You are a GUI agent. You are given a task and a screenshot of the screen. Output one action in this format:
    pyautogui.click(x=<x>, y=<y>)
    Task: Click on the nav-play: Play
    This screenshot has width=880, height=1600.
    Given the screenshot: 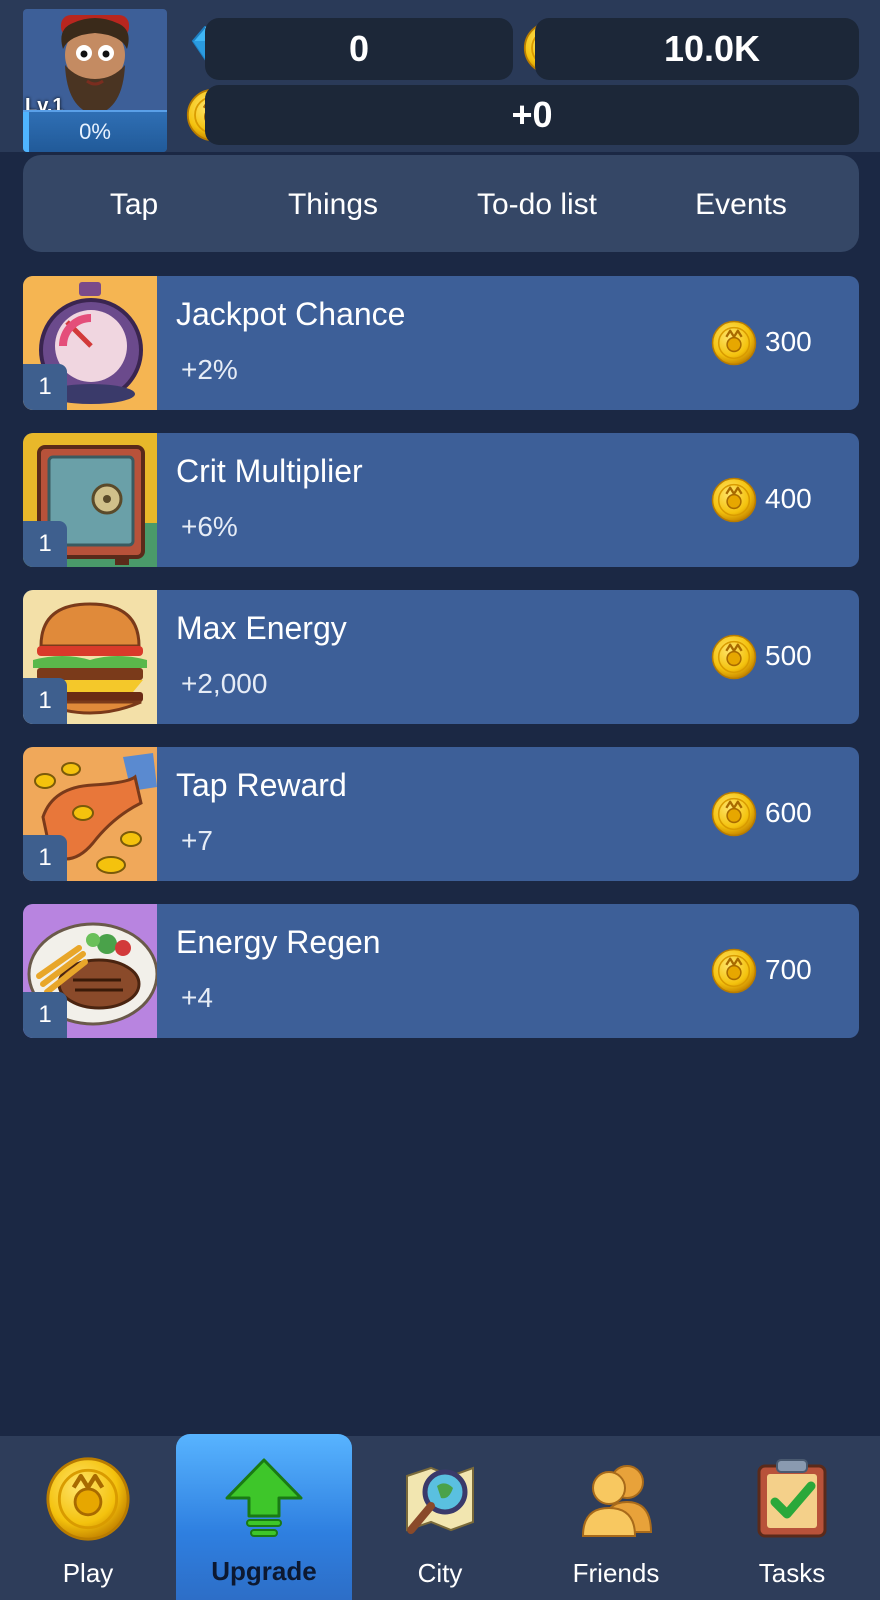 What is the action you would take?
    pyautogui.click(x=88, y=1518)
    